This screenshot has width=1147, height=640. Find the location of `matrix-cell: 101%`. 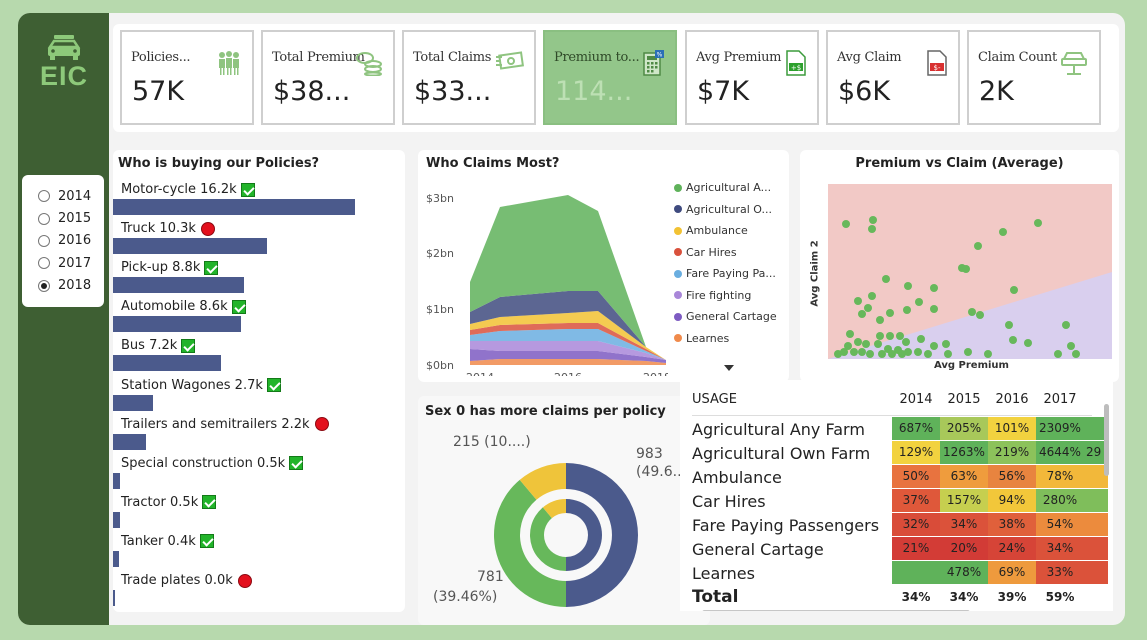

matrix-cell: 101% is located at coordinates (1012, 428).